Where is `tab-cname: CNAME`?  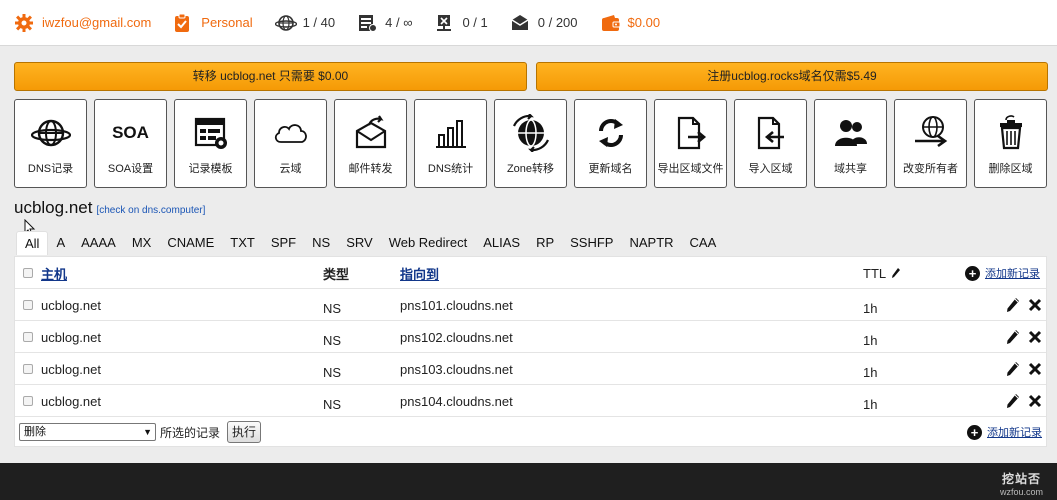 tab-cname: CNAME is located at coordinates (190, 243).